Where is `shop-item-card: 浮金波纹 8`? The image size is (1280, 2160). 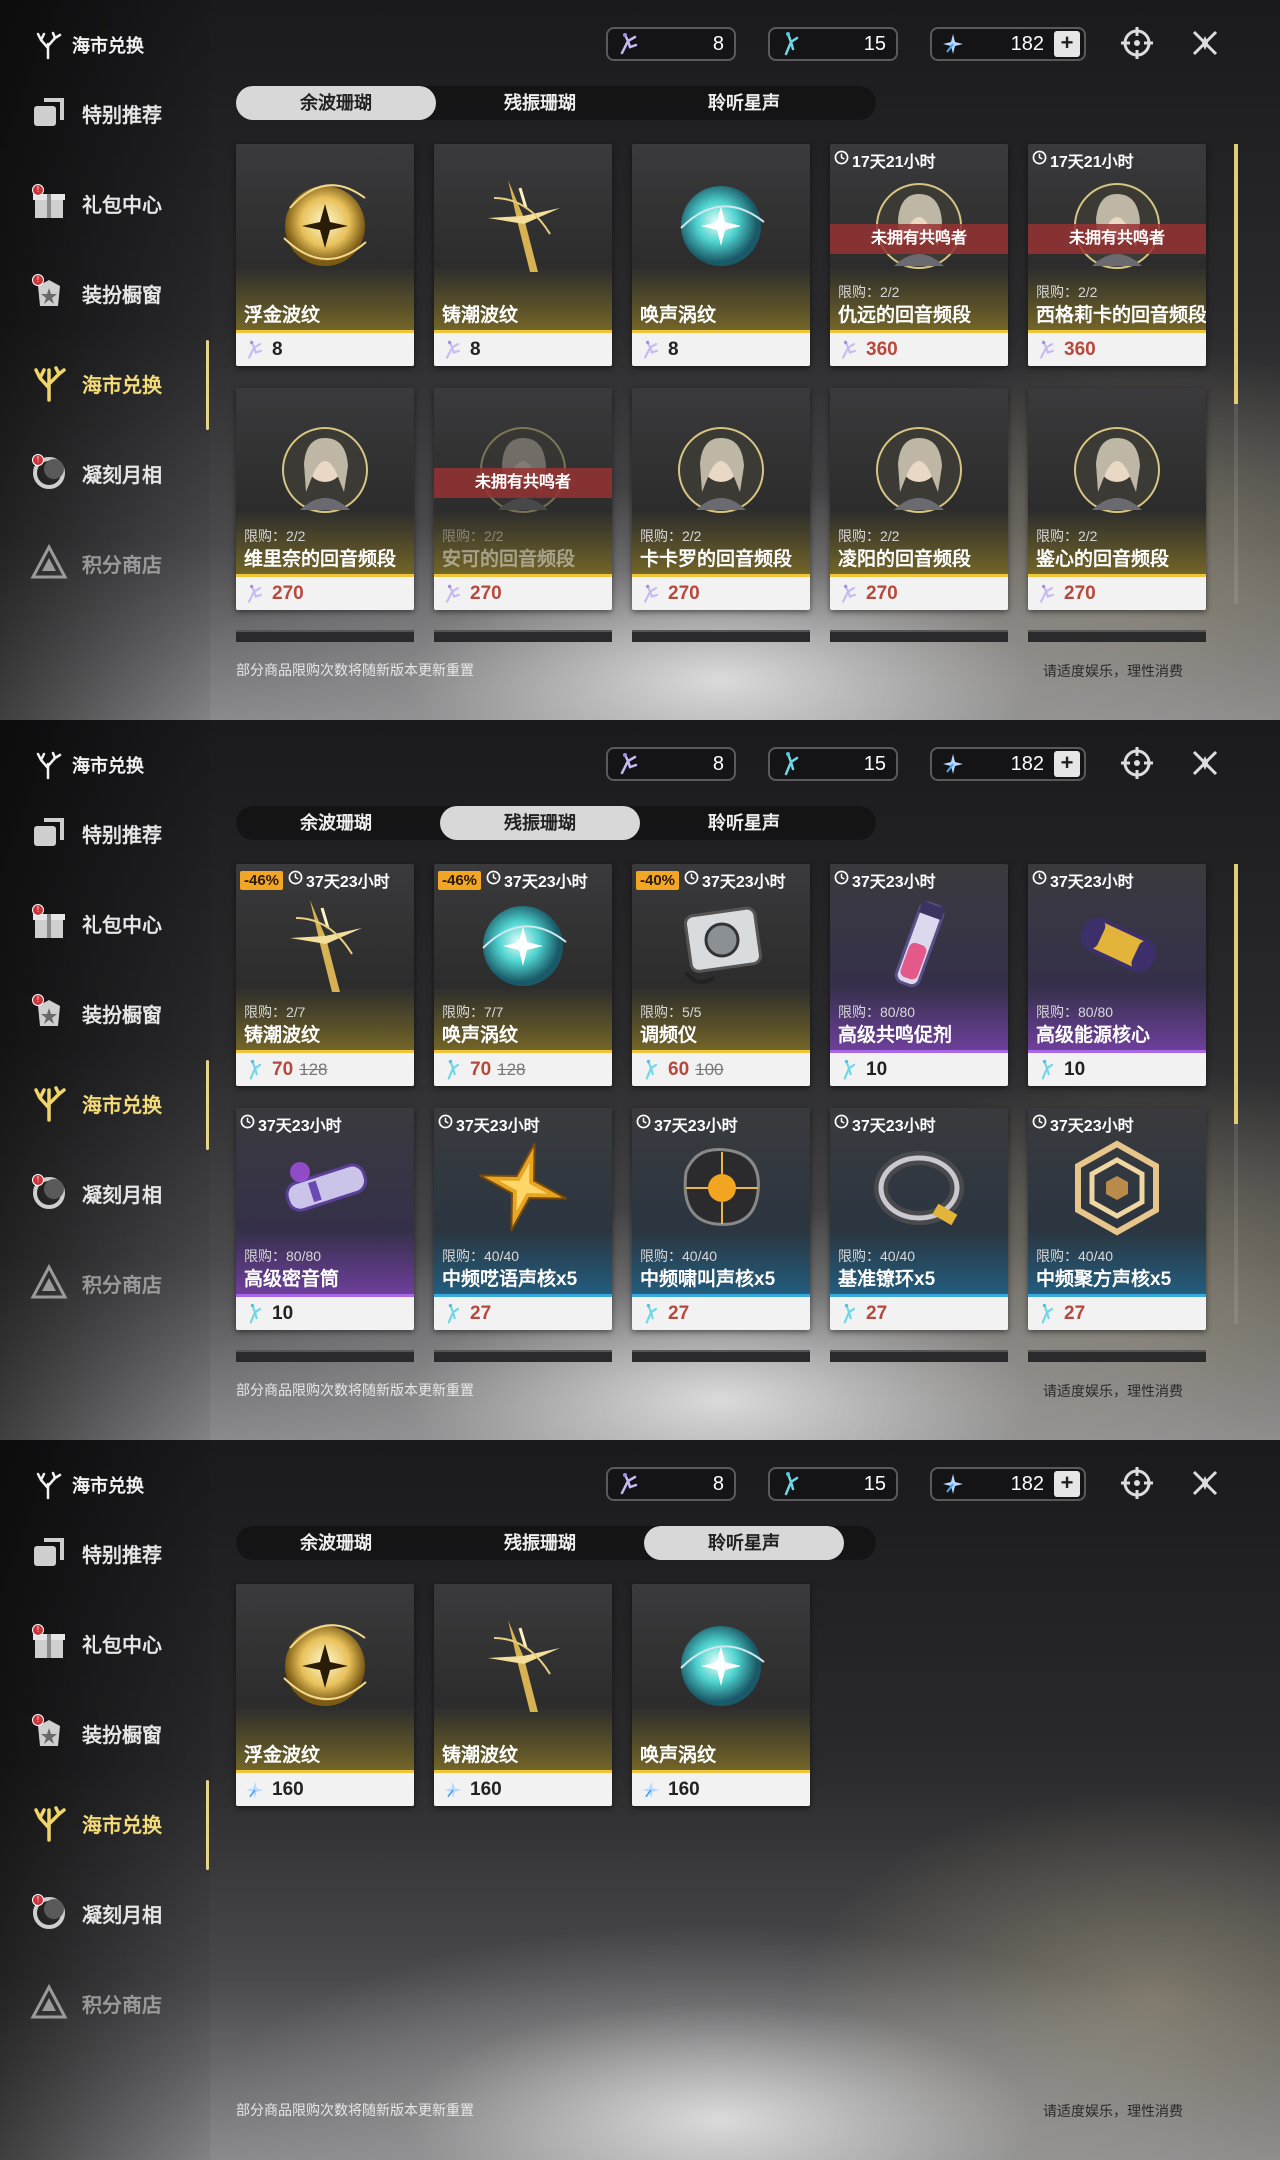 shop-item-card: 浮金波纹 8 is located at coordinates (325, 255).